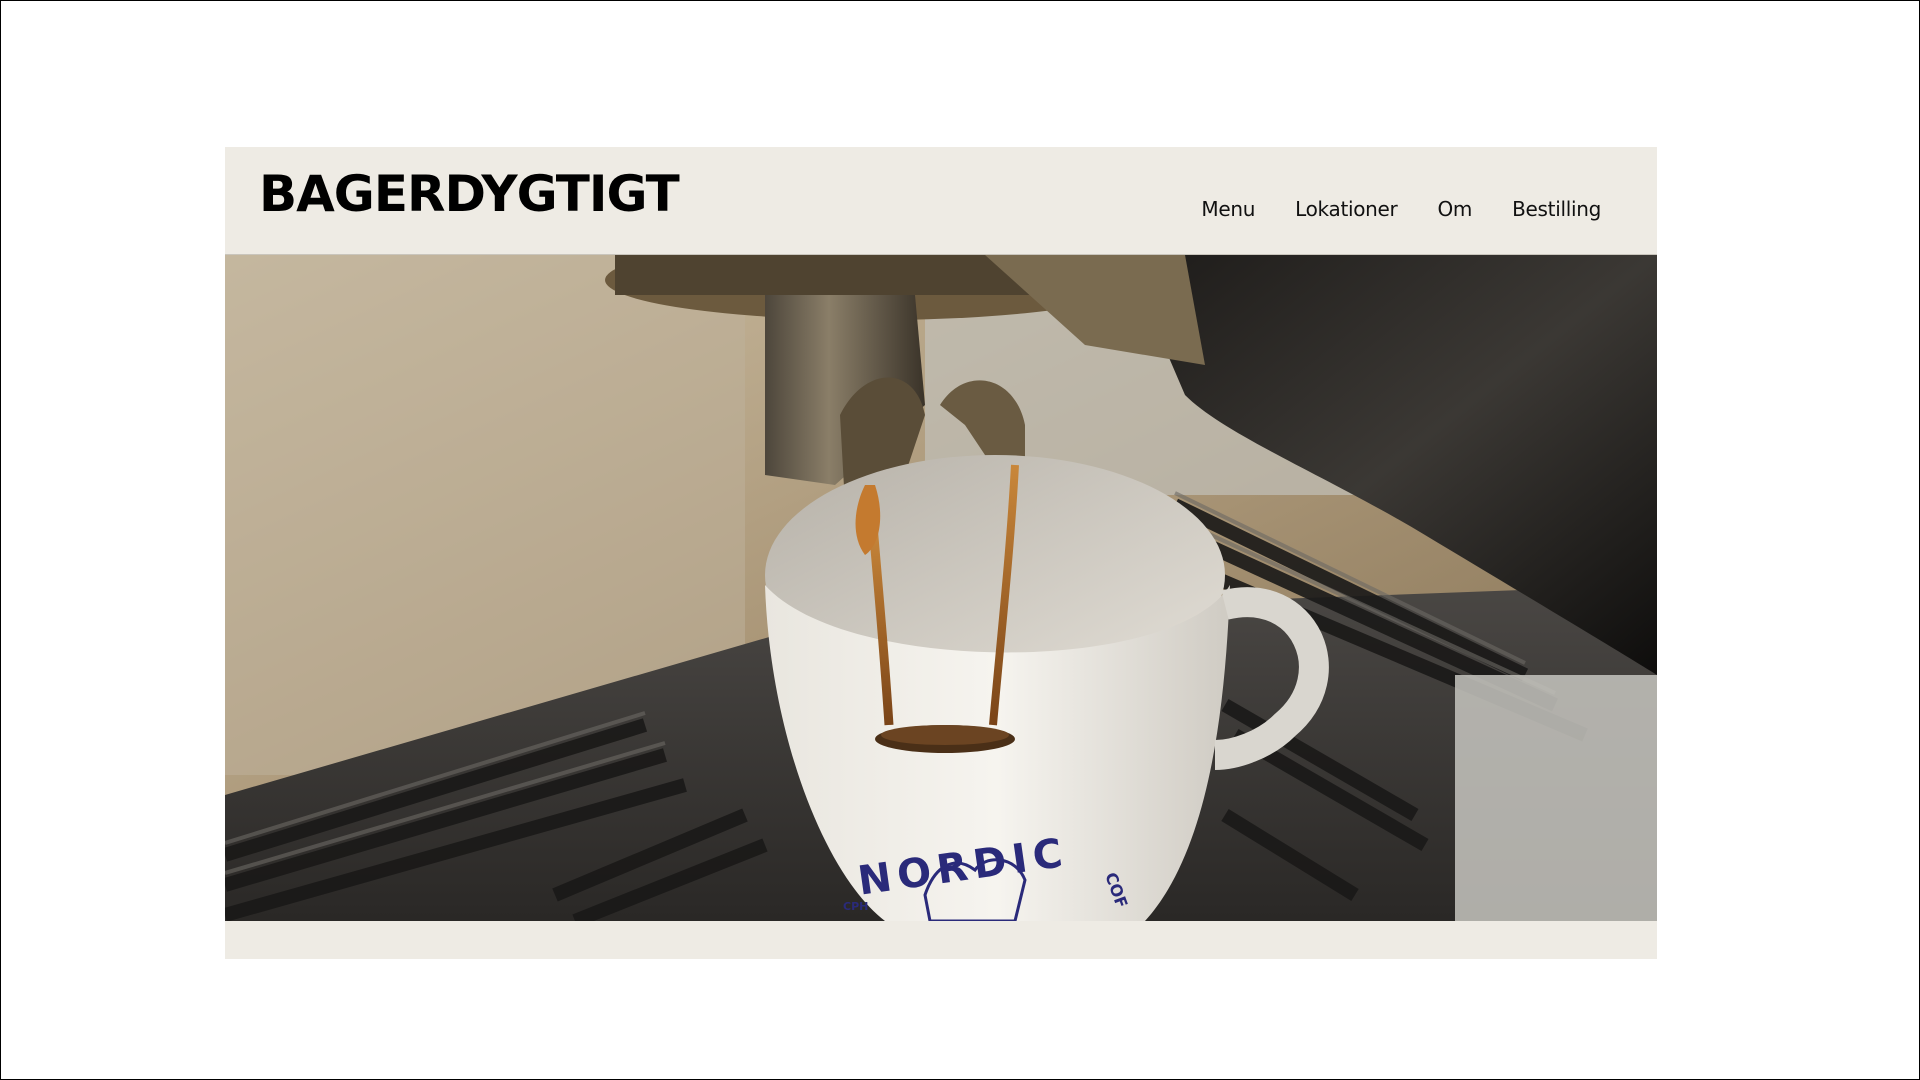  Describe the element at coordinates (1401, 209) in the screenshot. I see `main-nav: Menu Lokationer Om Bestilling` at that location.